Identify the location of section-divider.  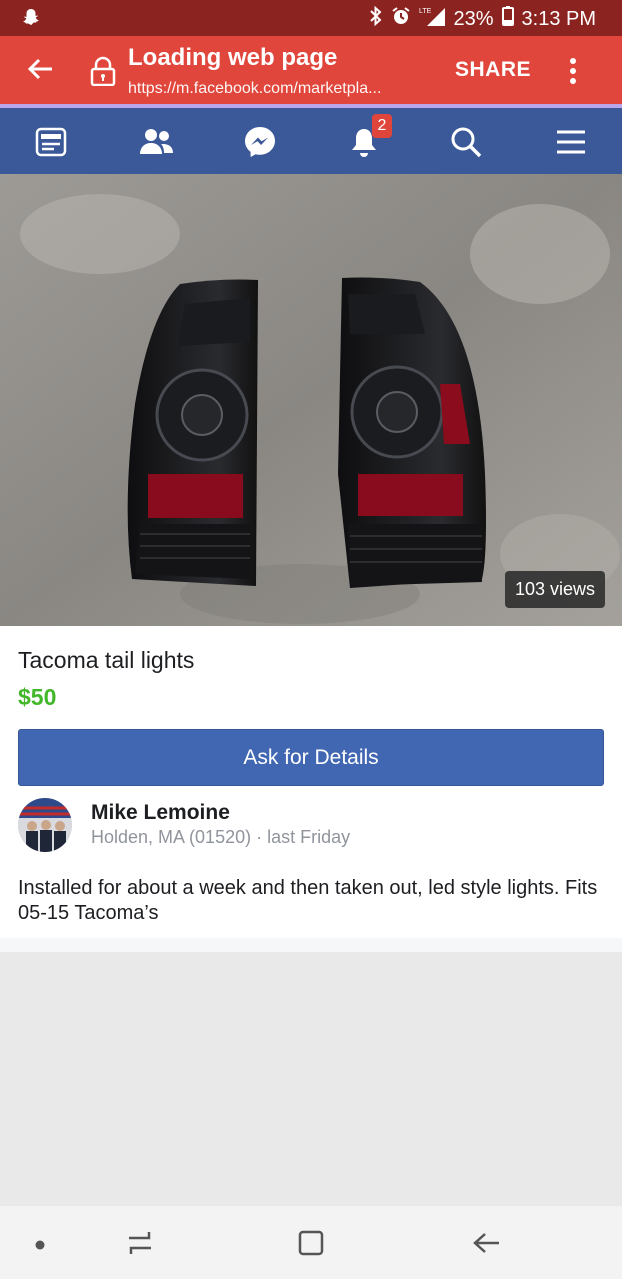
(311, 945).